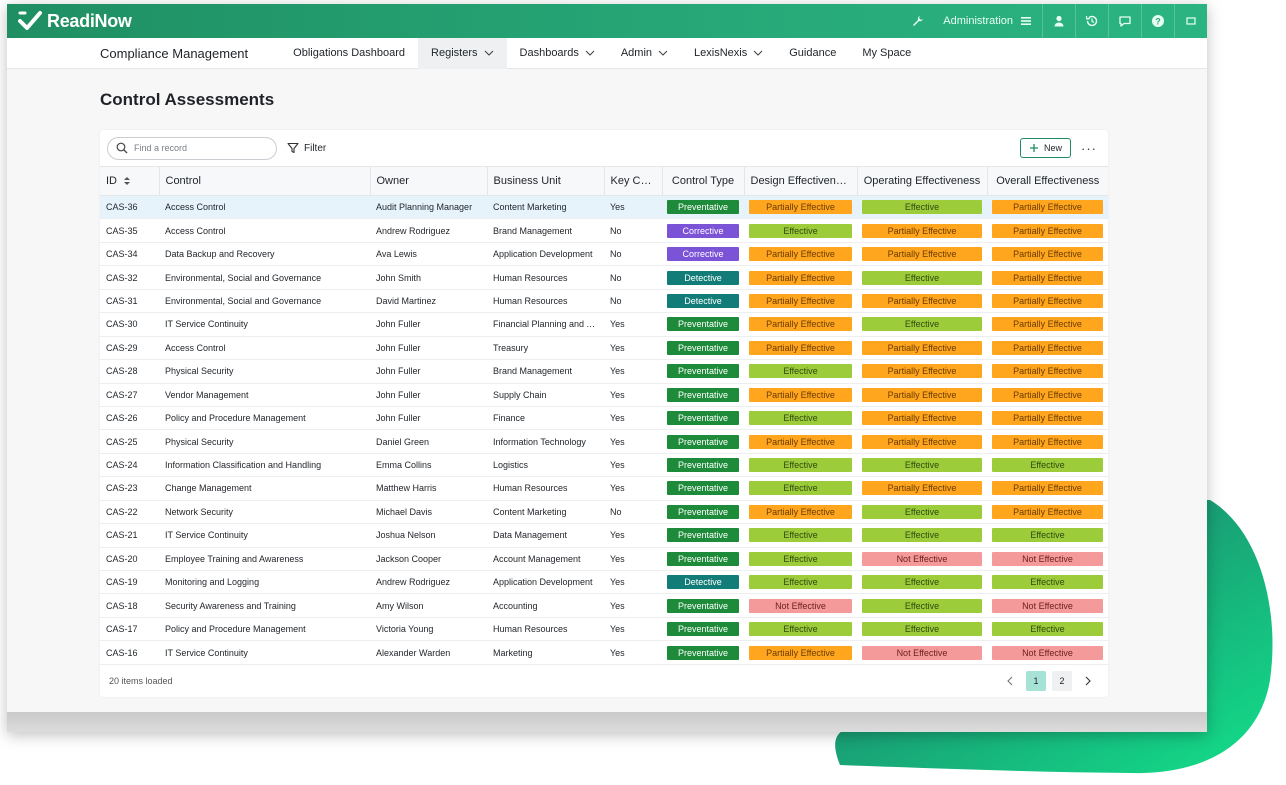 This screenshot has height=785, width=1286. Describe the element at coordinates (812, 53) in the screenshot. I see `nav-guidance: Guidance` at that location.